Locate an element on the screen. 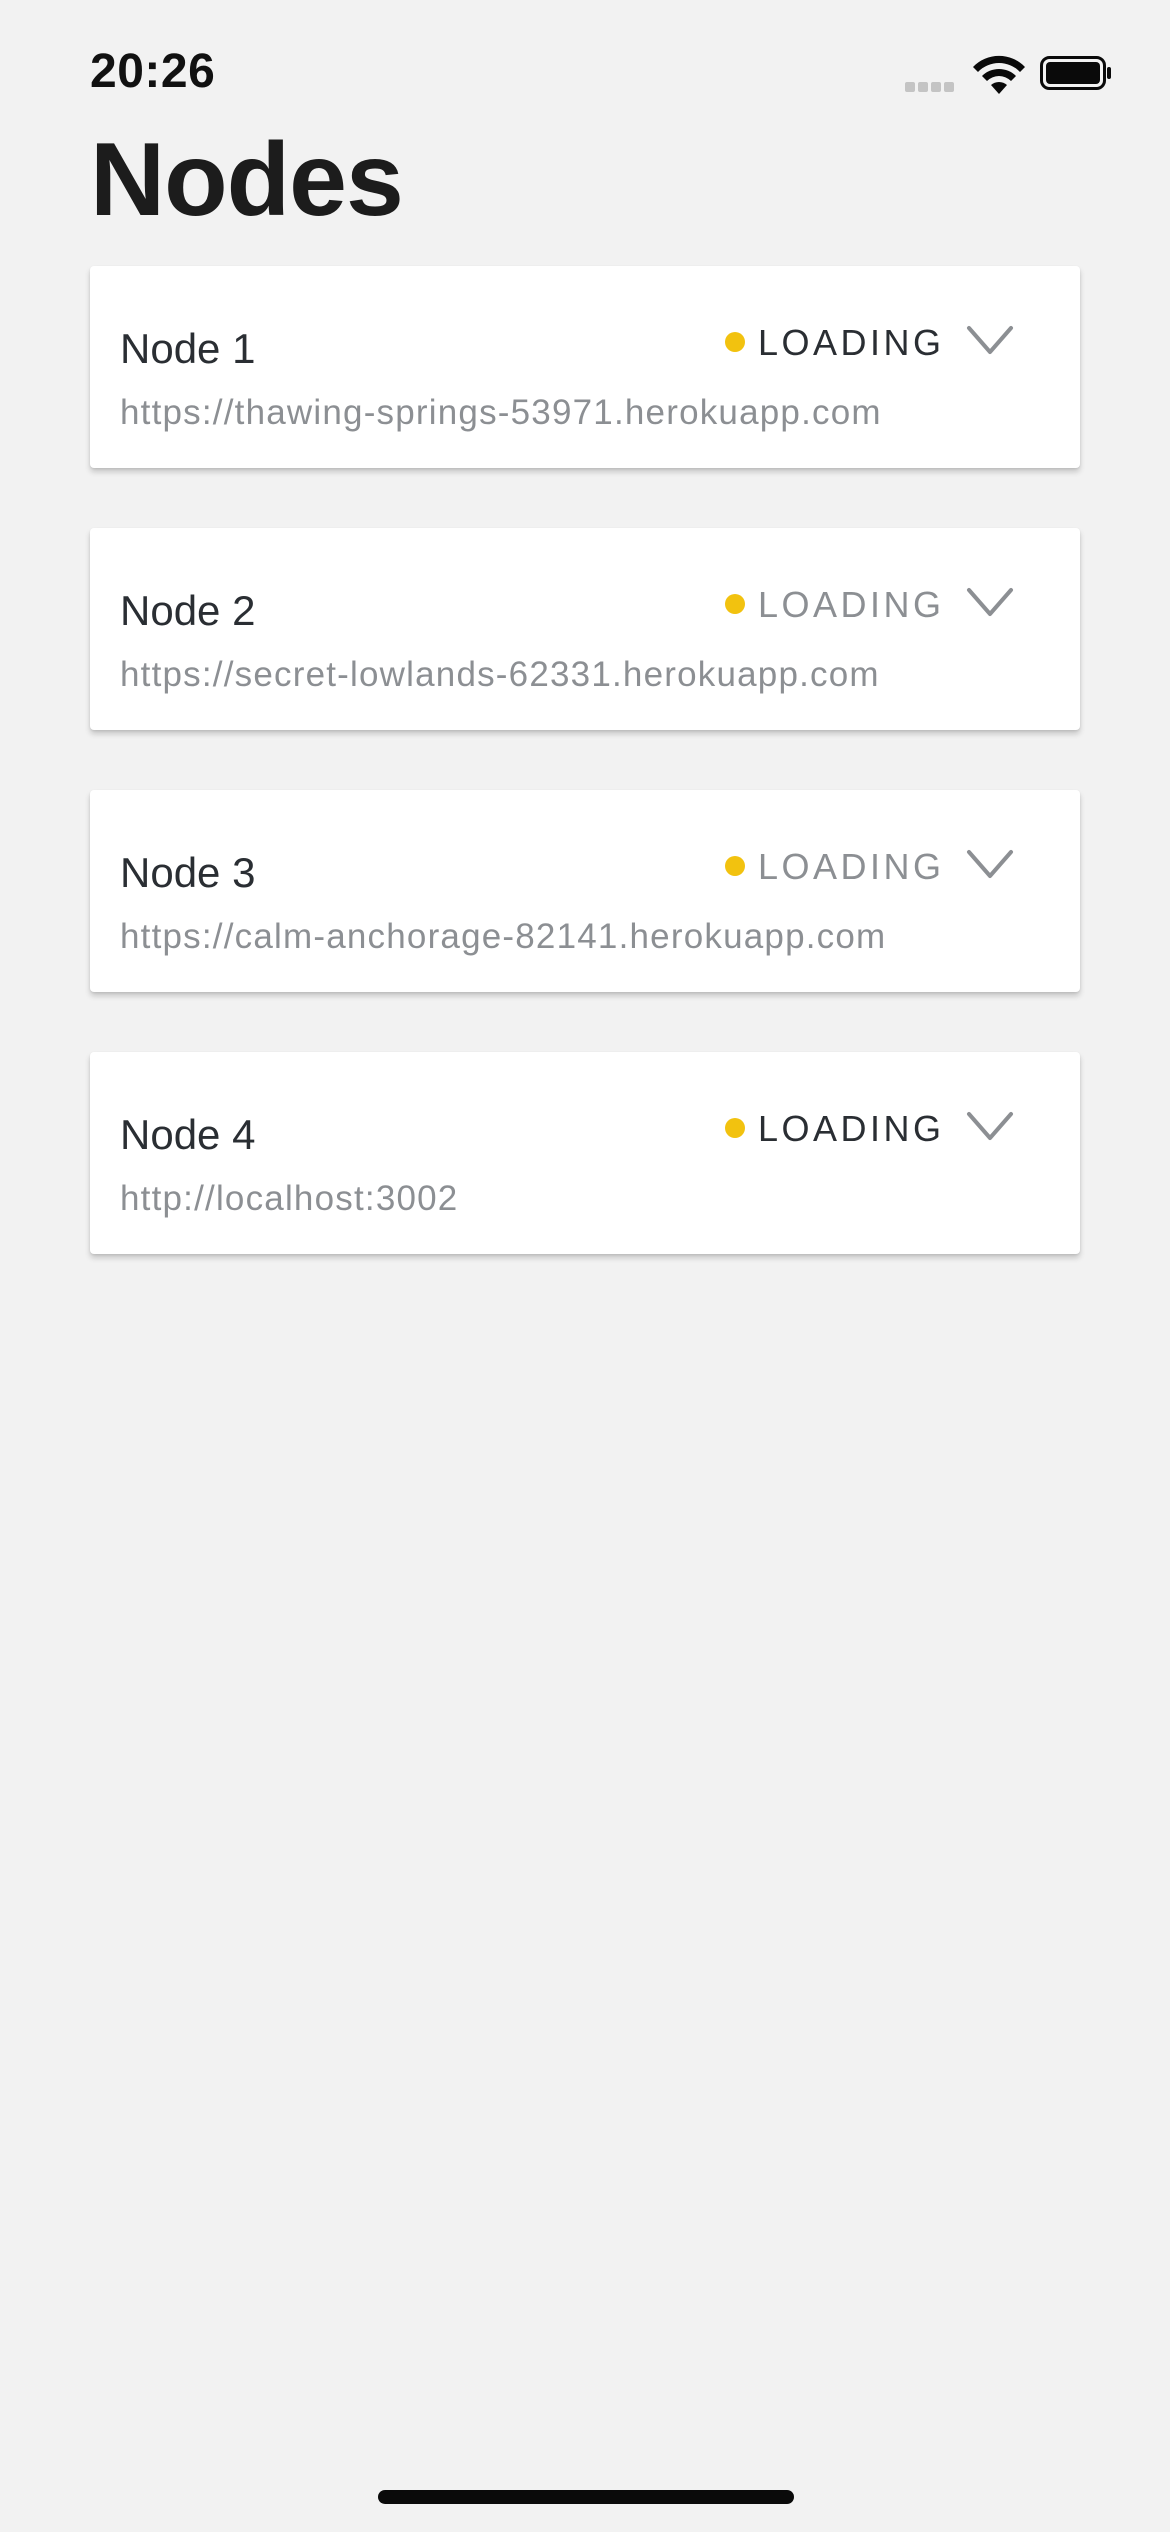 The image size is (1170, 2532). wifi-icon is located at coordinates (999, 74).